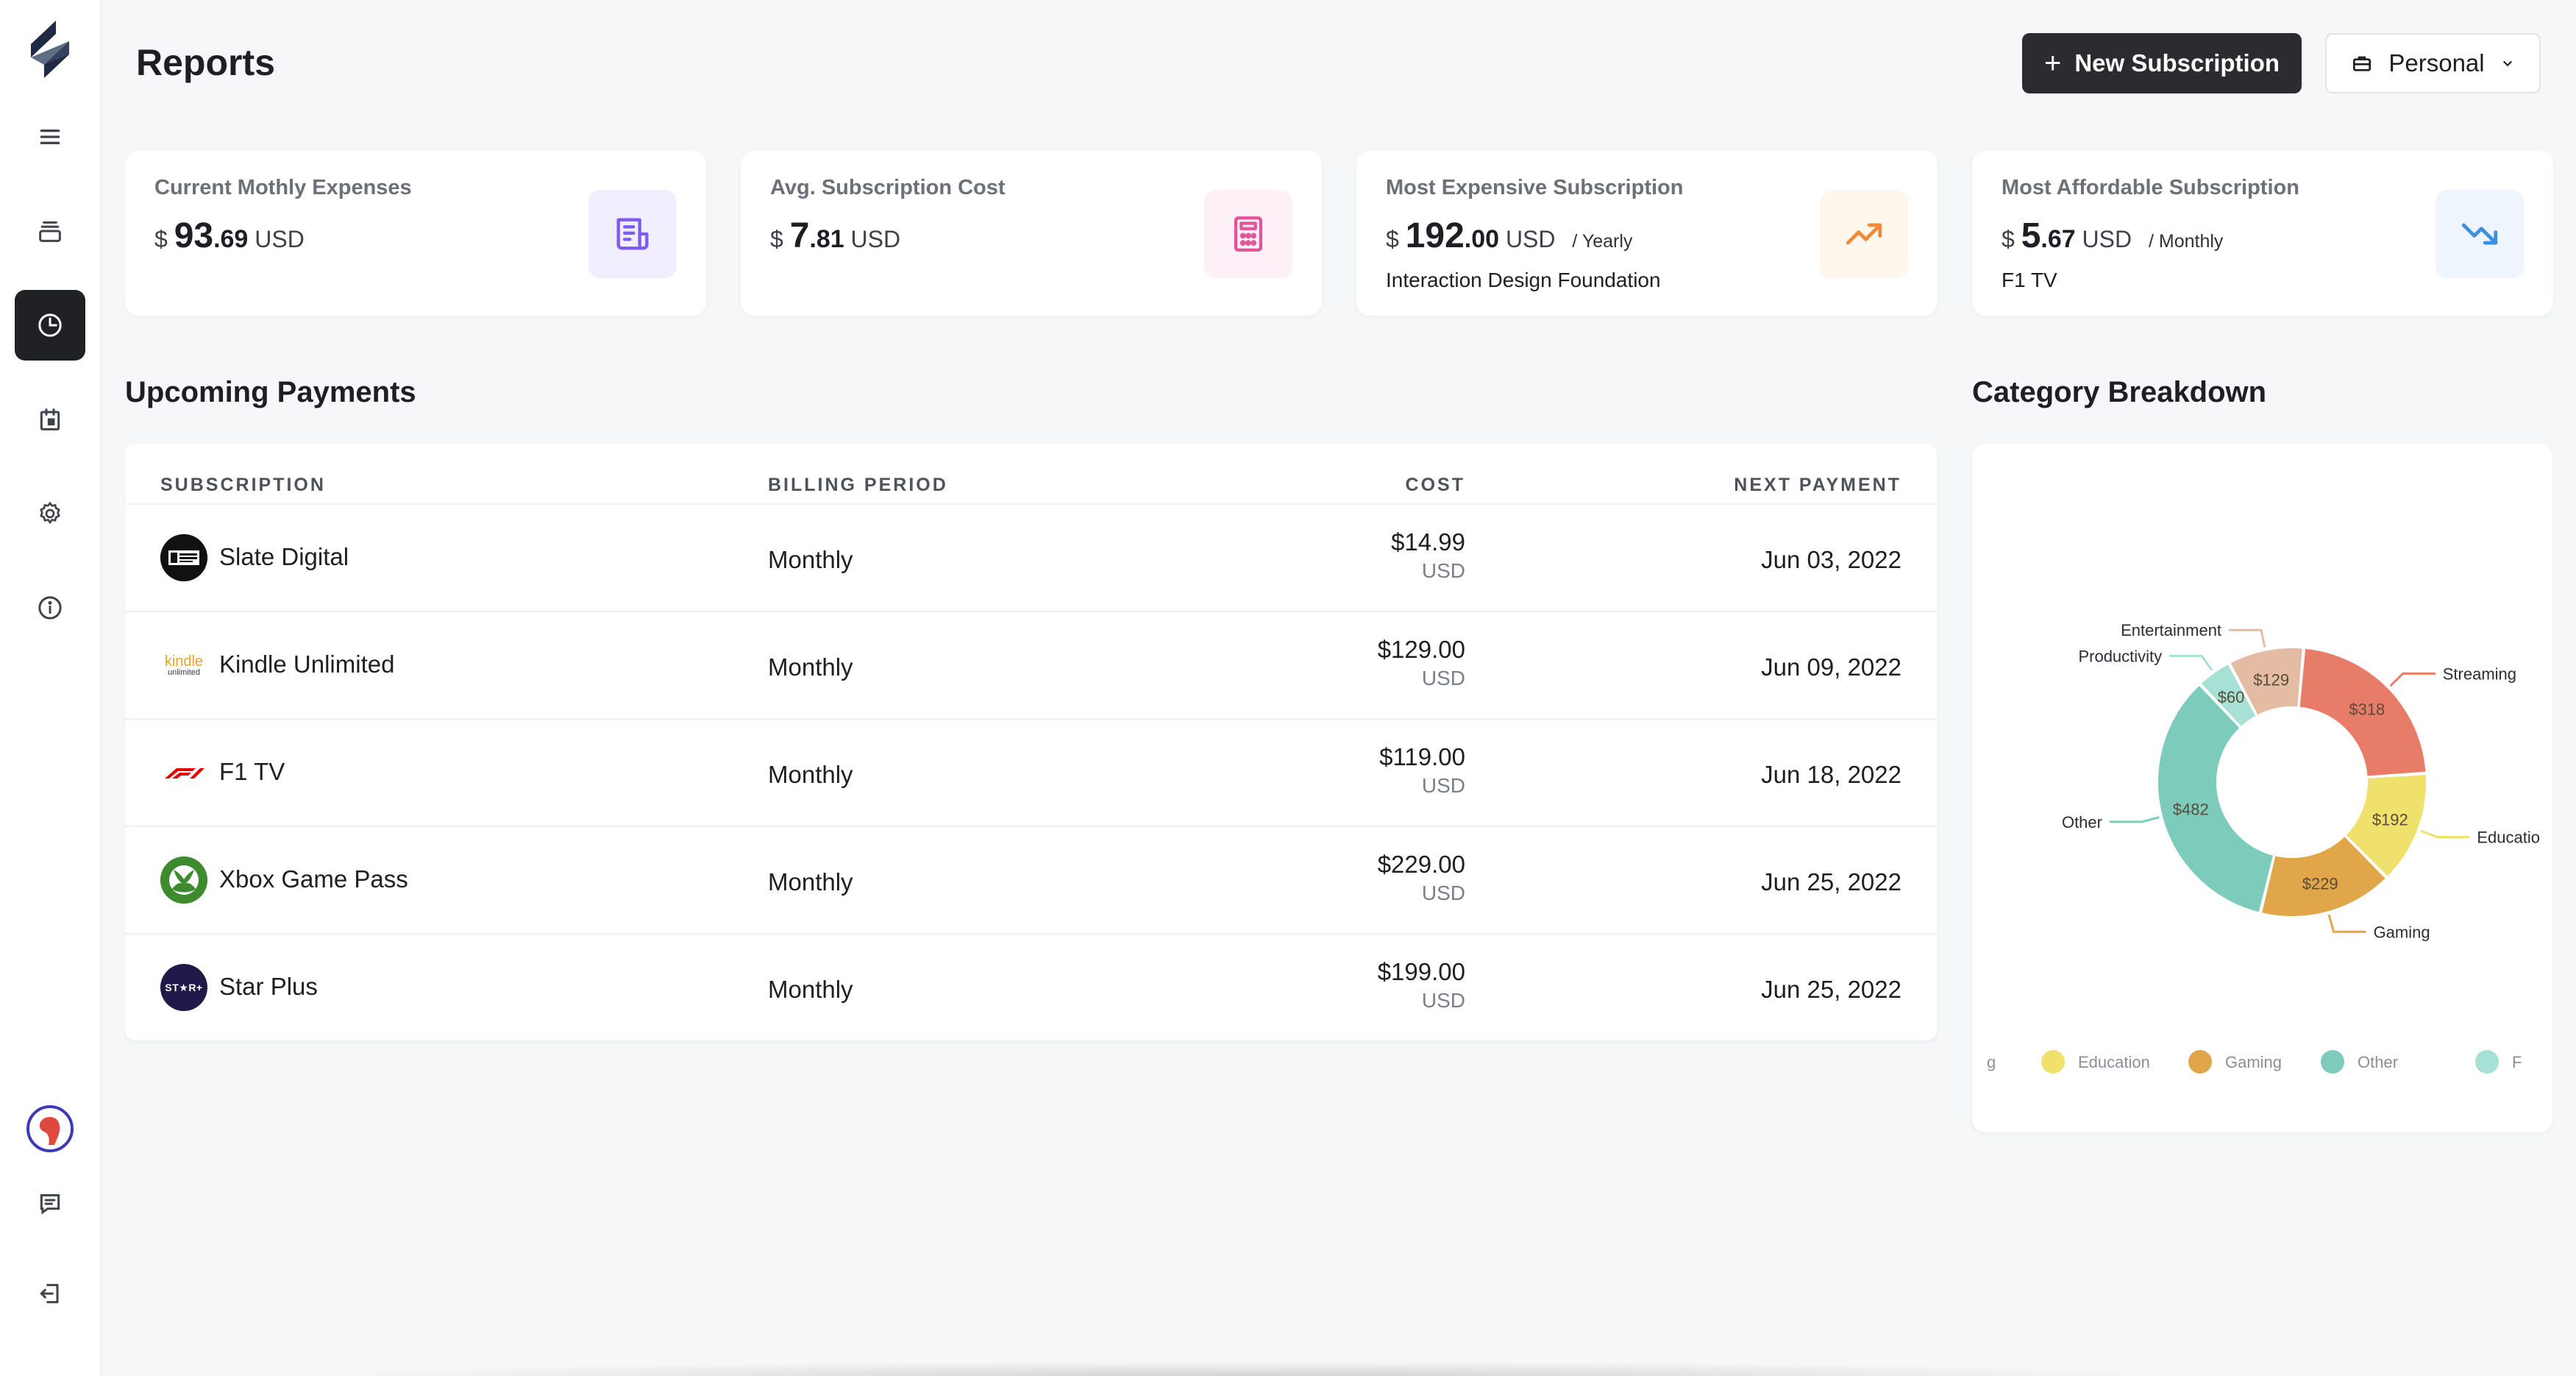 The height and width of the screenshot is (1376, 2576). I want to click on user-avatar, so click(50, 1128).